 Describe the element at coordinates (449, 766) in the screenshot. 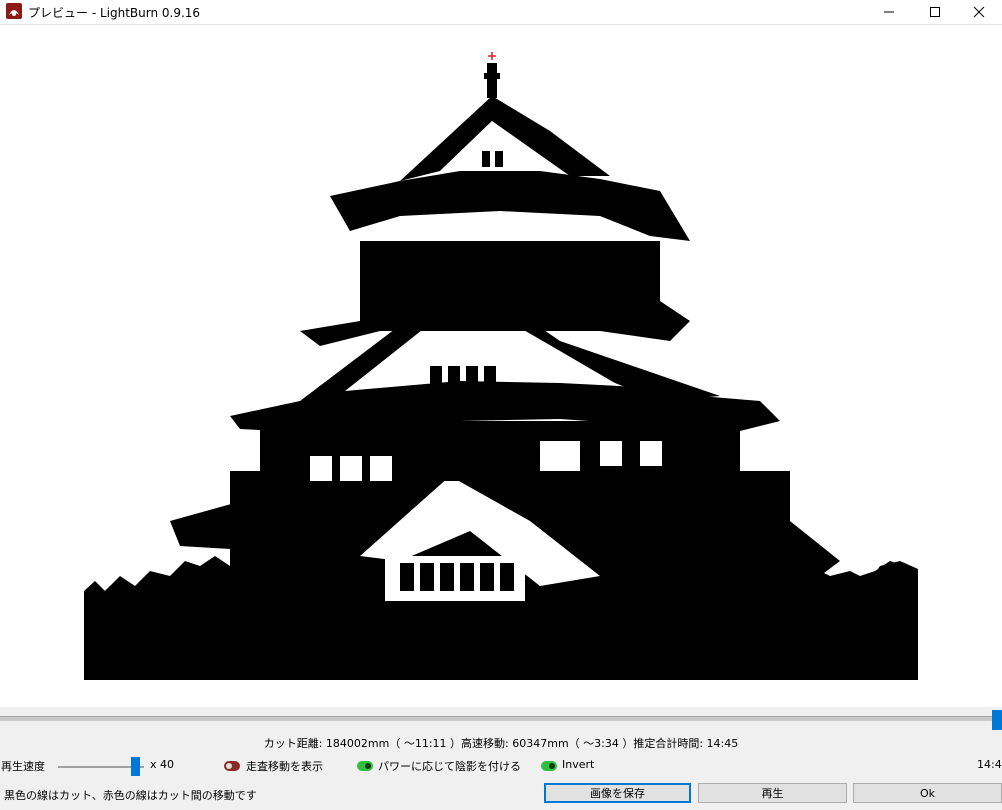

I see `shade-by-power-label: パワーに応じて陰影を付ける` at that location.